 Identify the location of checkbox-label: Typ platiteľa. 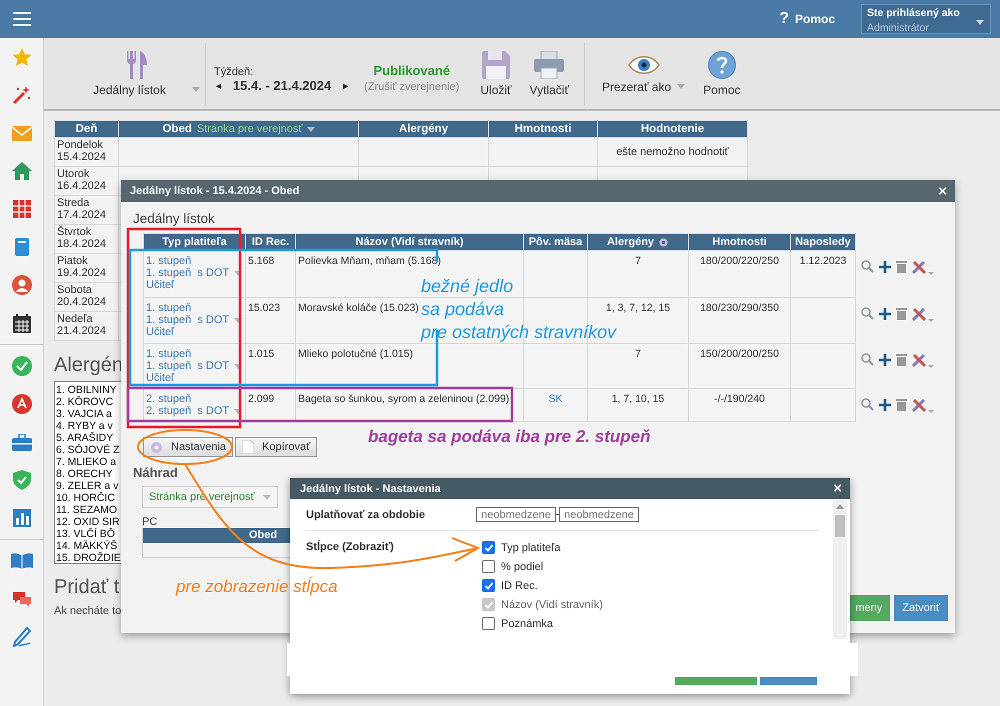
(530, 548).